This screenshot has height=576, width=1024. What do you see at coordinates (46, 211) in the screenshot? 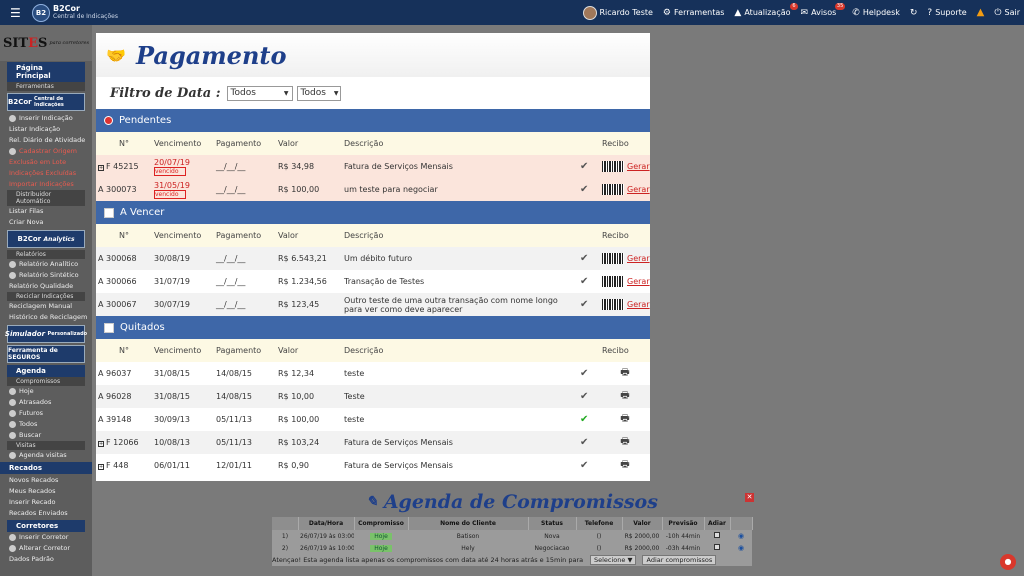
I see `sidebar-item-listar-filas: Listar Filas` at bounding box center [46, 211].